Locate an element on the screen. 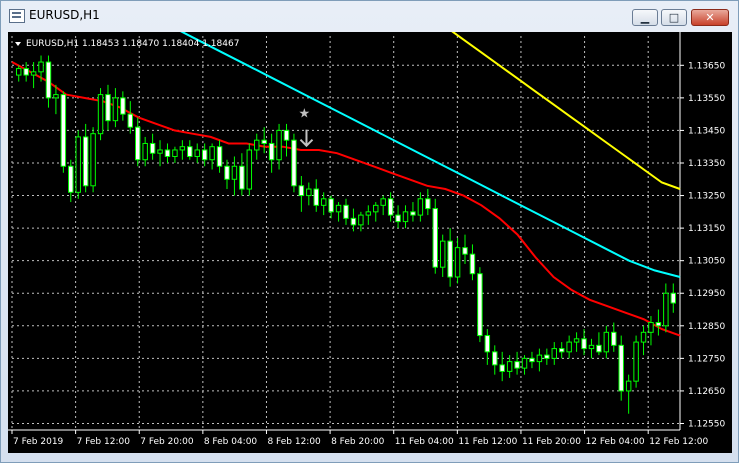  y-tick-label: 1.13250 is located at coordinates (706, 197).